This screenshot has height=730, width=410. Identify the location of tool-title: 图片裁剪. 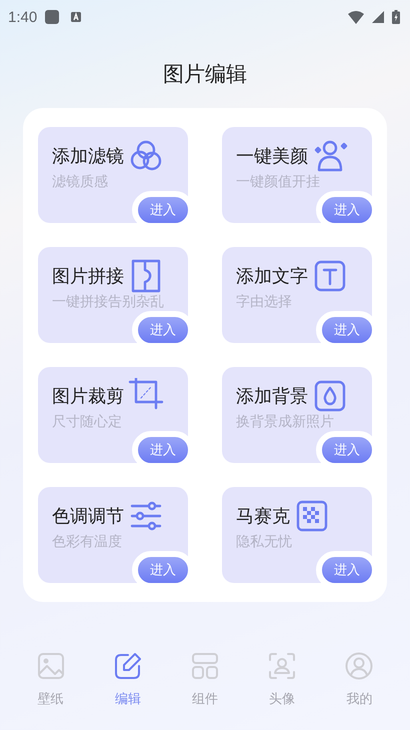
(88, 396).